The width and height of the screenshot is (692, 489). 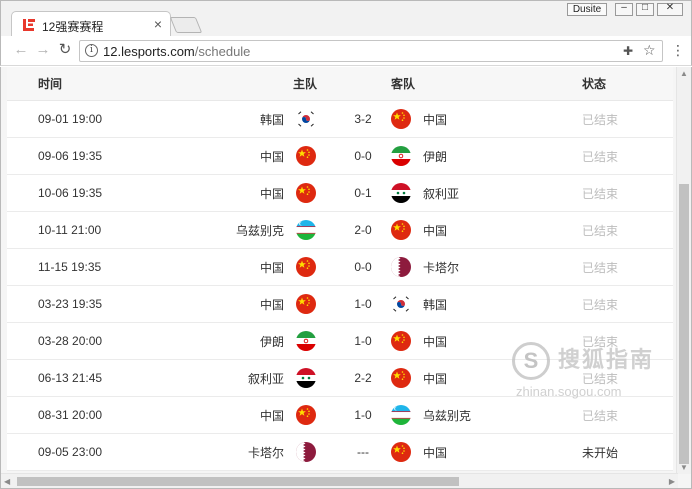 What do you see at coordinates (70, 378) in the screenshot?
I see `match-time: 06-13 21:45` at bounding box center [70, 378].